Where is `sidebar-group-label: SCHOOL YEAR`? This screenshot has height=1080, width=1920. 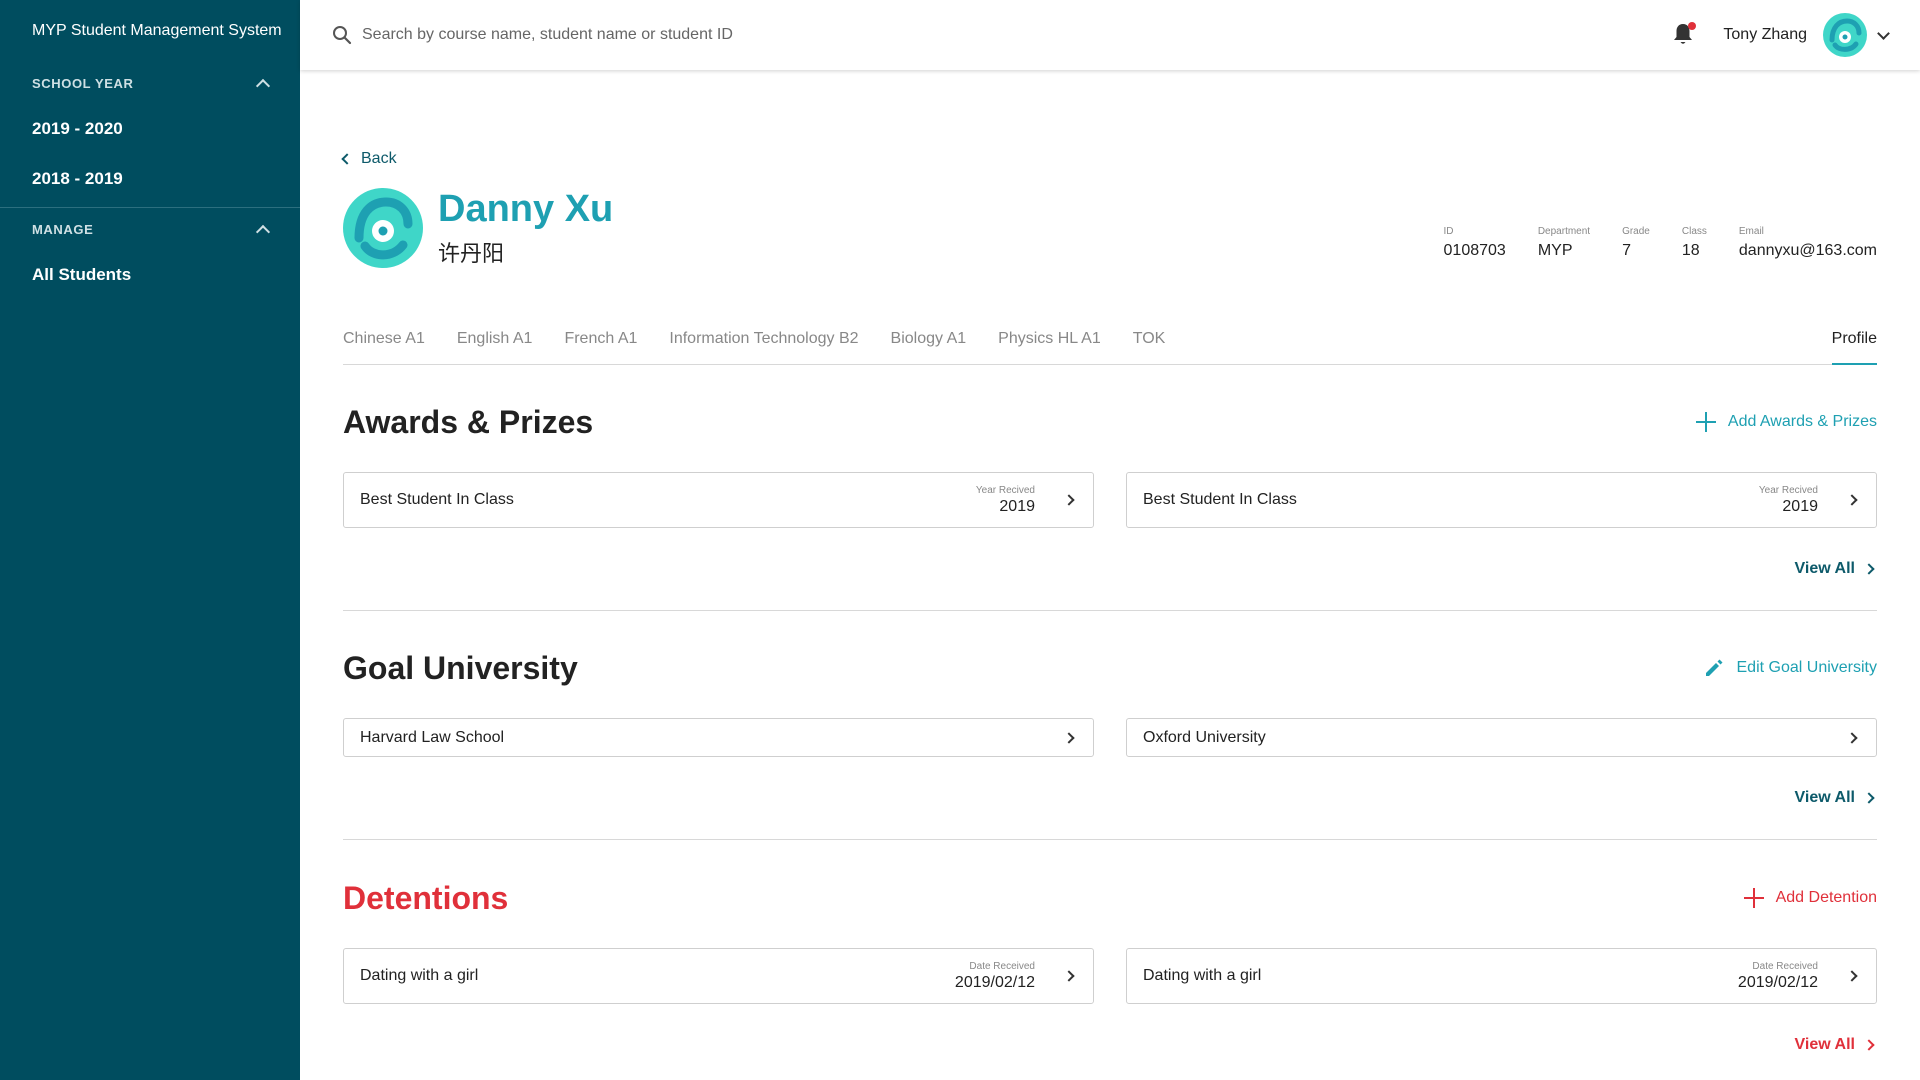
sidebar-group-label: SCHOOL YEAR is located at coordinates (83, 83).